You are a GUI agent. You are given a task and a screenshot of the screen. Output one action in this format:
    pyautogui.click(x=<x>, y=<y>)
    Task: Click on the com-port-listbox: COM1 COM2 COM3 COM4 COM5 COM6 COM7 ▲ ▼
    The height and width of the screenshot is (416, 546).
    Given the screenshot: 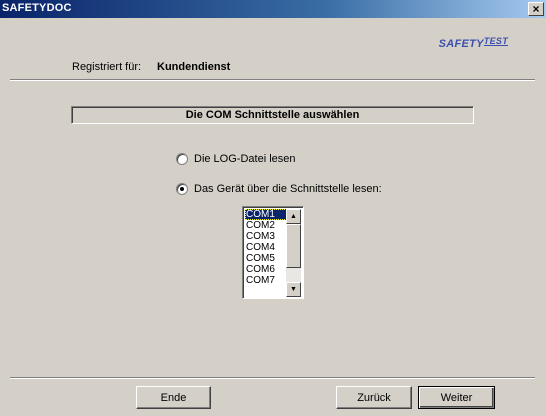 What is the action you would take?
    pyautogui.click(x=273, y=252)
    